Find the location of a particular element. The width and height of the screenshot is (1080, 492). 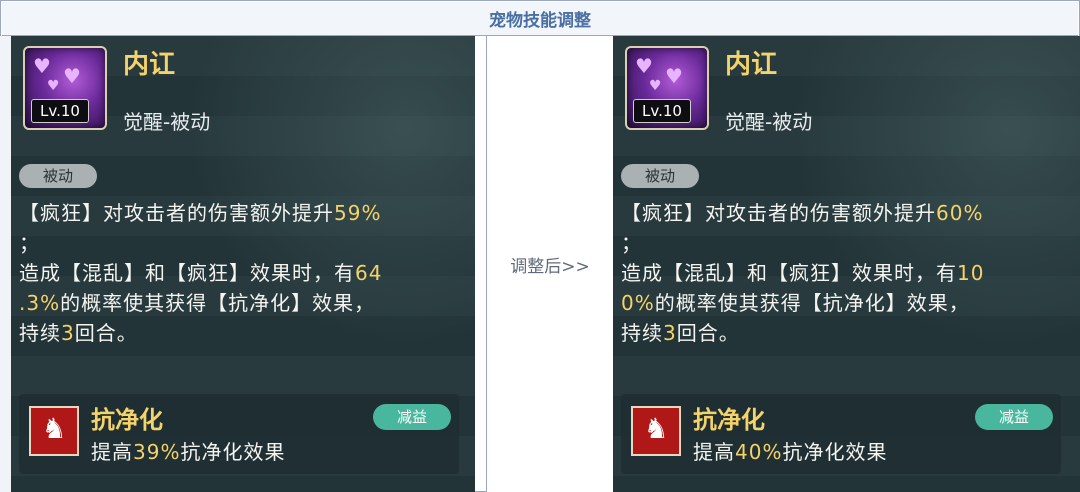

effect-description: 提高40%抗净化效果 is located at coordinates (790, 450).